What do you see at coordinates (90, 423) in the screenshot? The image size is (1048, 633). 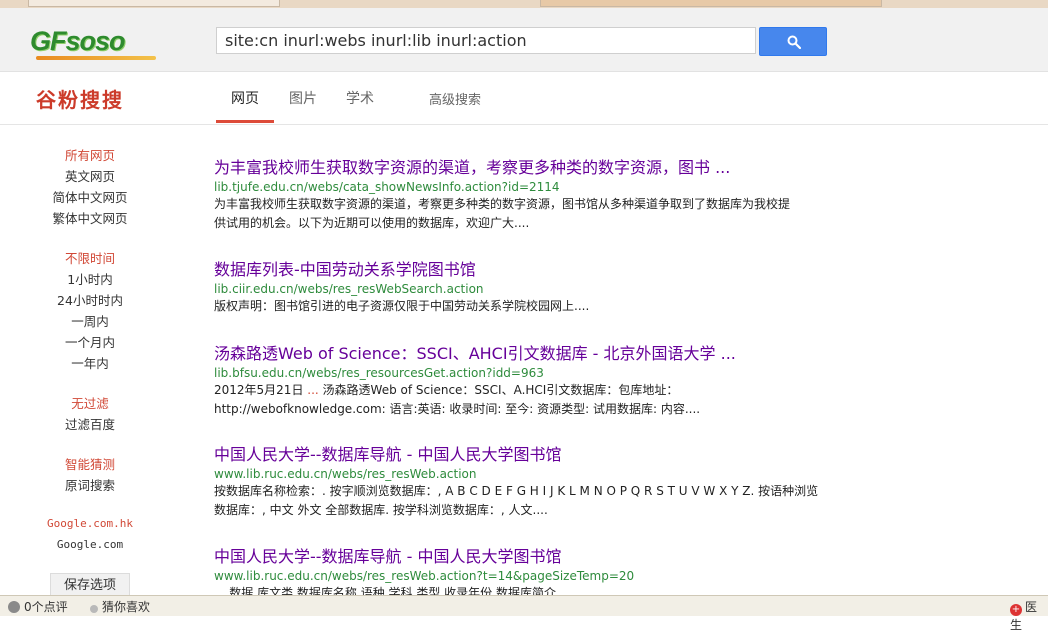 I see `sidebar-item-filter-baidu: 过滤百度` at bounding box center [90, 423].